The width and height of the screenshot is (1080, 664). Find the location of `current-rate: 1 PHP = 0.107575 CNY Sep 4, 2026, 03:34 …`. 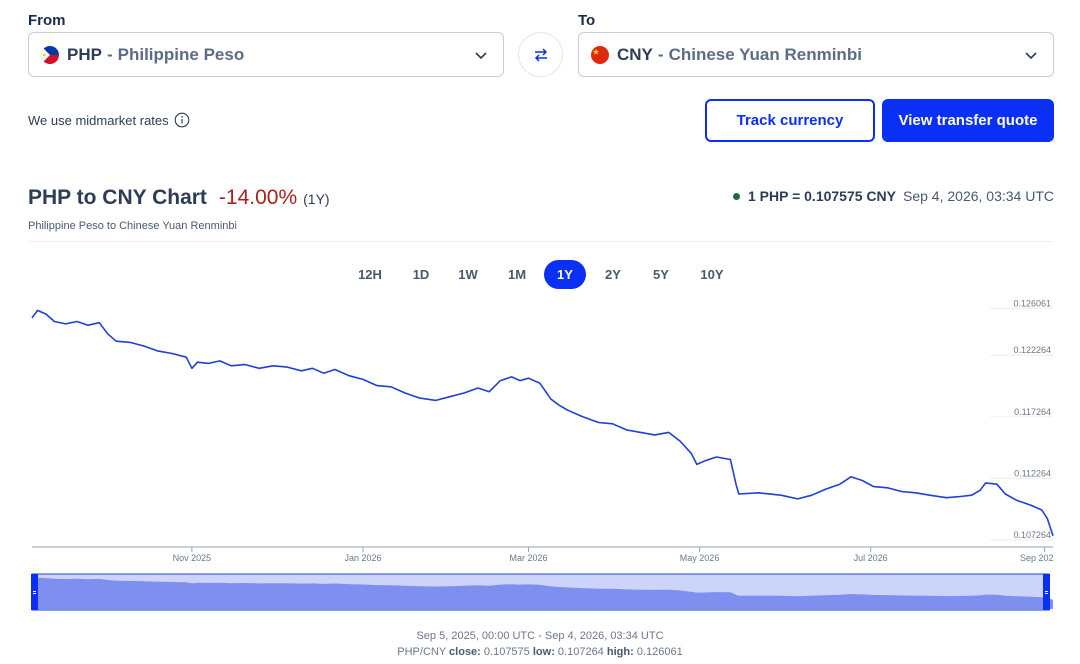

current-rate: 1 PHP = 0.107575 CNY Sep 4, 2026, 03:34 … is located at coordinates (893, 196).